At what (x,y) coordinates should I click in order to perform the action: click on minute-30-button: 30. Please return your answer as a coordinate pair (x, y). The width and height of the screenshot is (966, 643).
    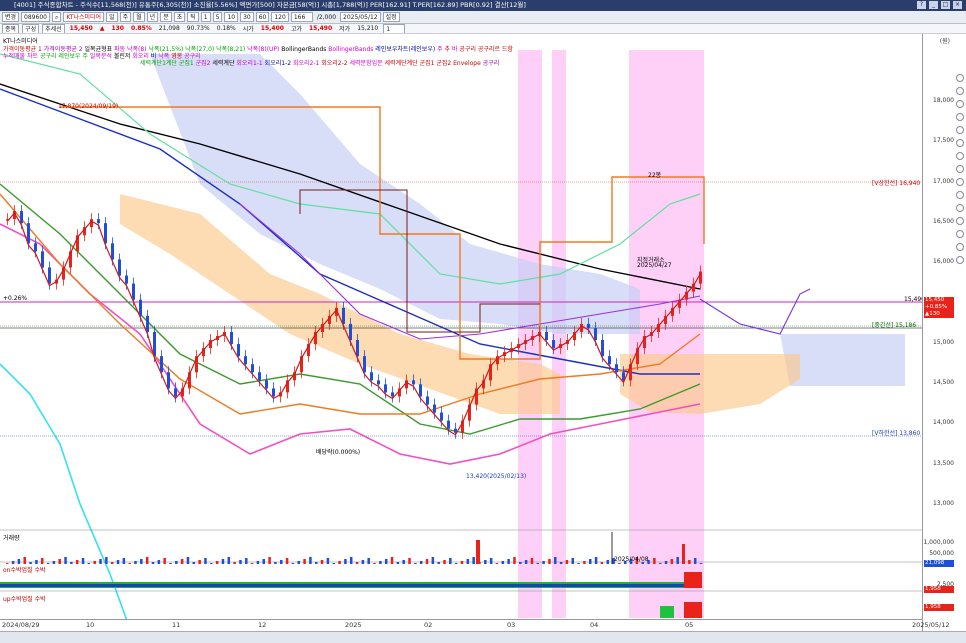
    Looking at the image, I should click on (247, 17).